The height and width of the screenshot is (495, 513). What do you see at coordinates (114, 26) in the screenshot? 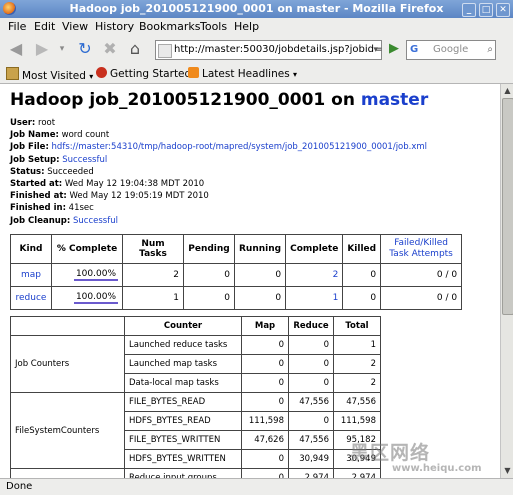
I see `menu-history: History` at bounding box center [114, 26].